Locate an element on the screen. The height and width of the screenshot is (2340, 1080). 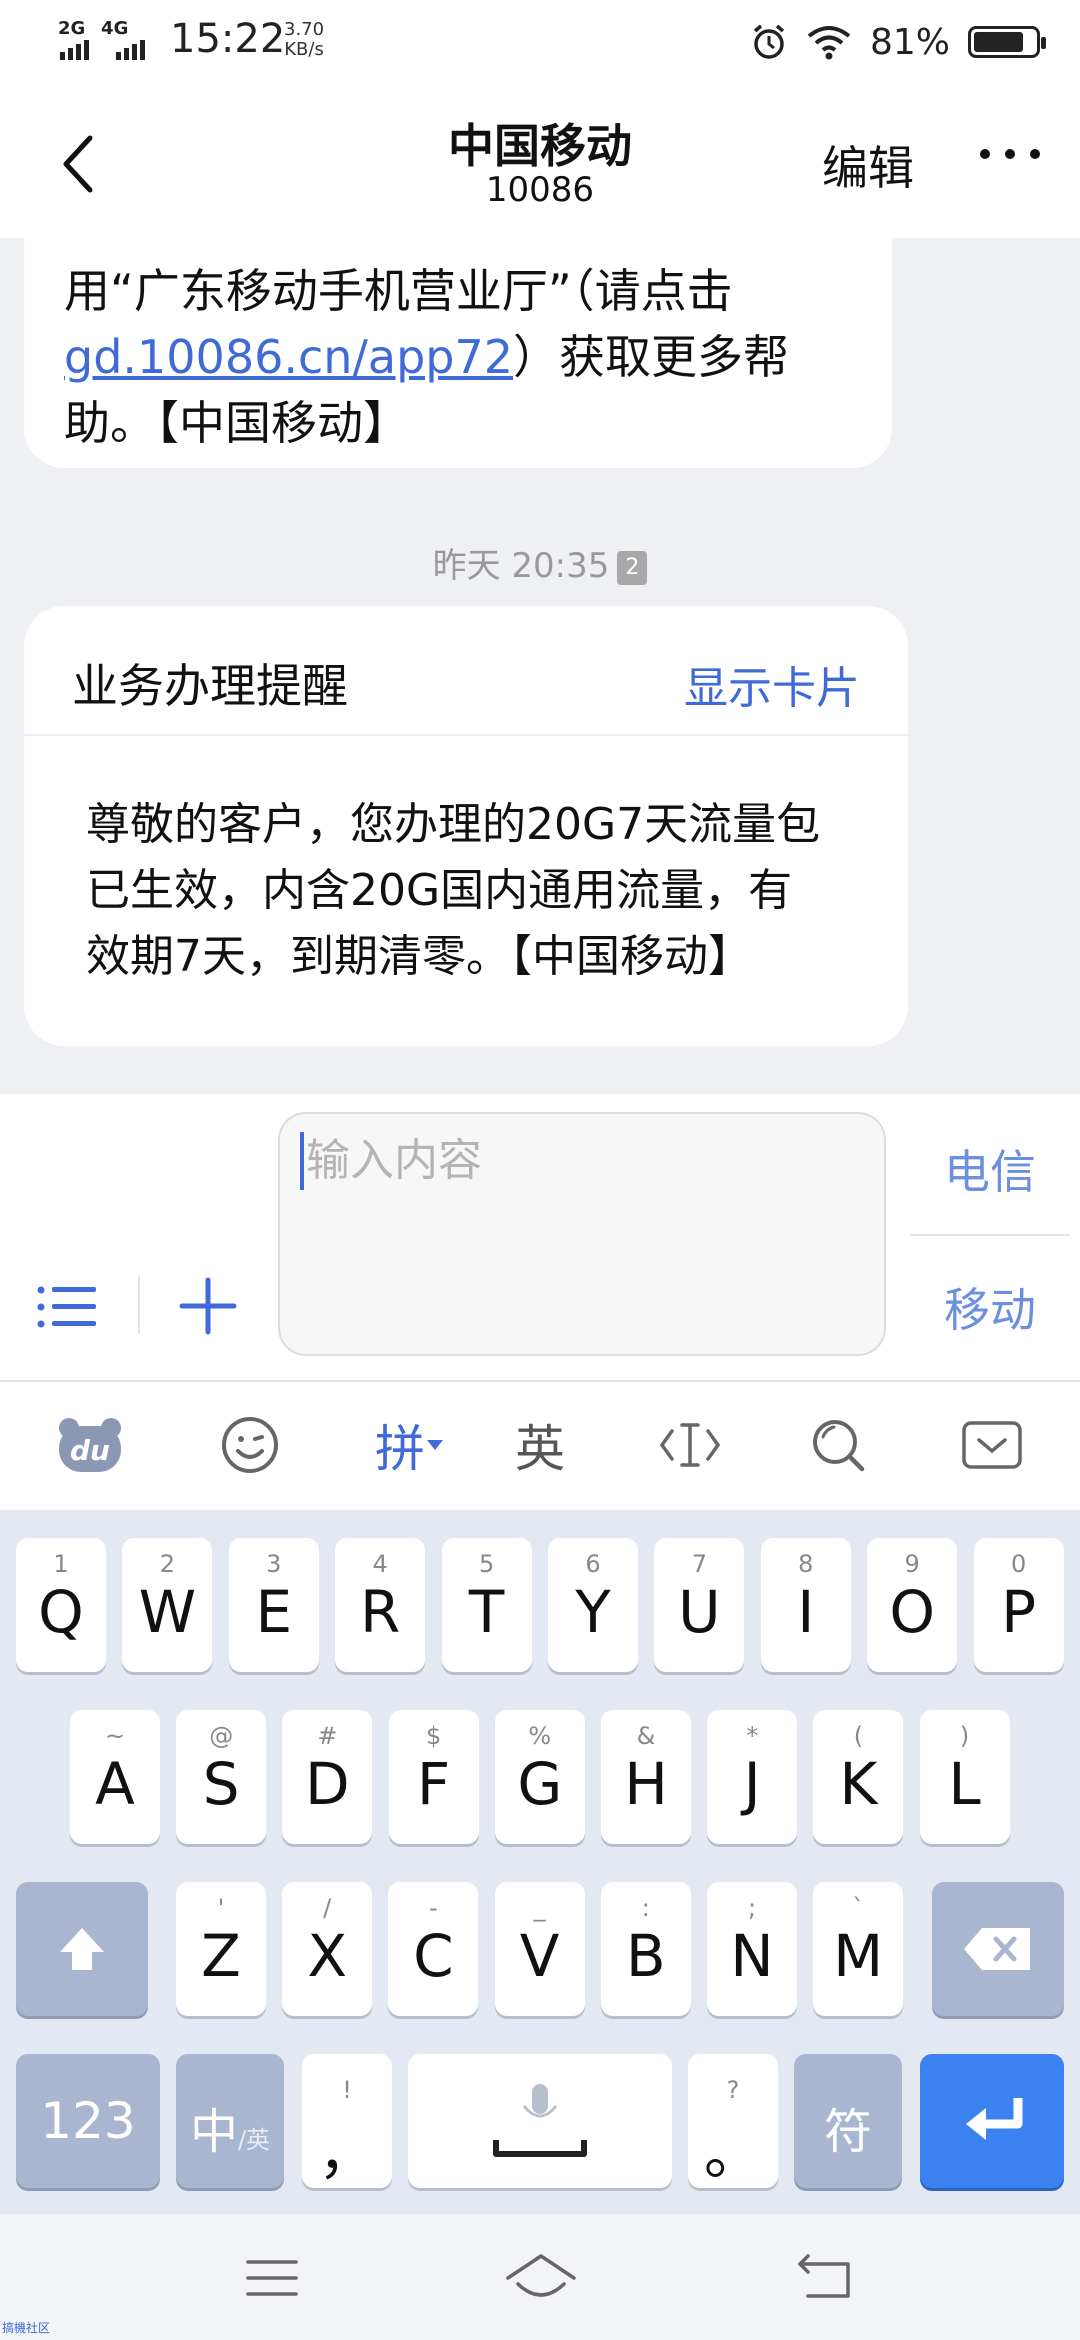
key-main-label: P is located at coordinates (1019, 1612).